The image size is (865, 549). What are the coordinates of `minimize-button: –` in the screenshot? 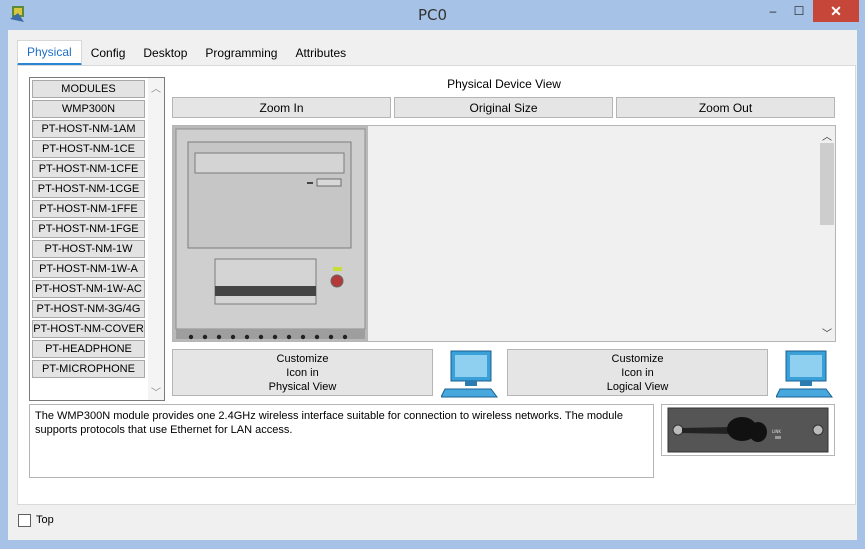 It's located at (773, 11).